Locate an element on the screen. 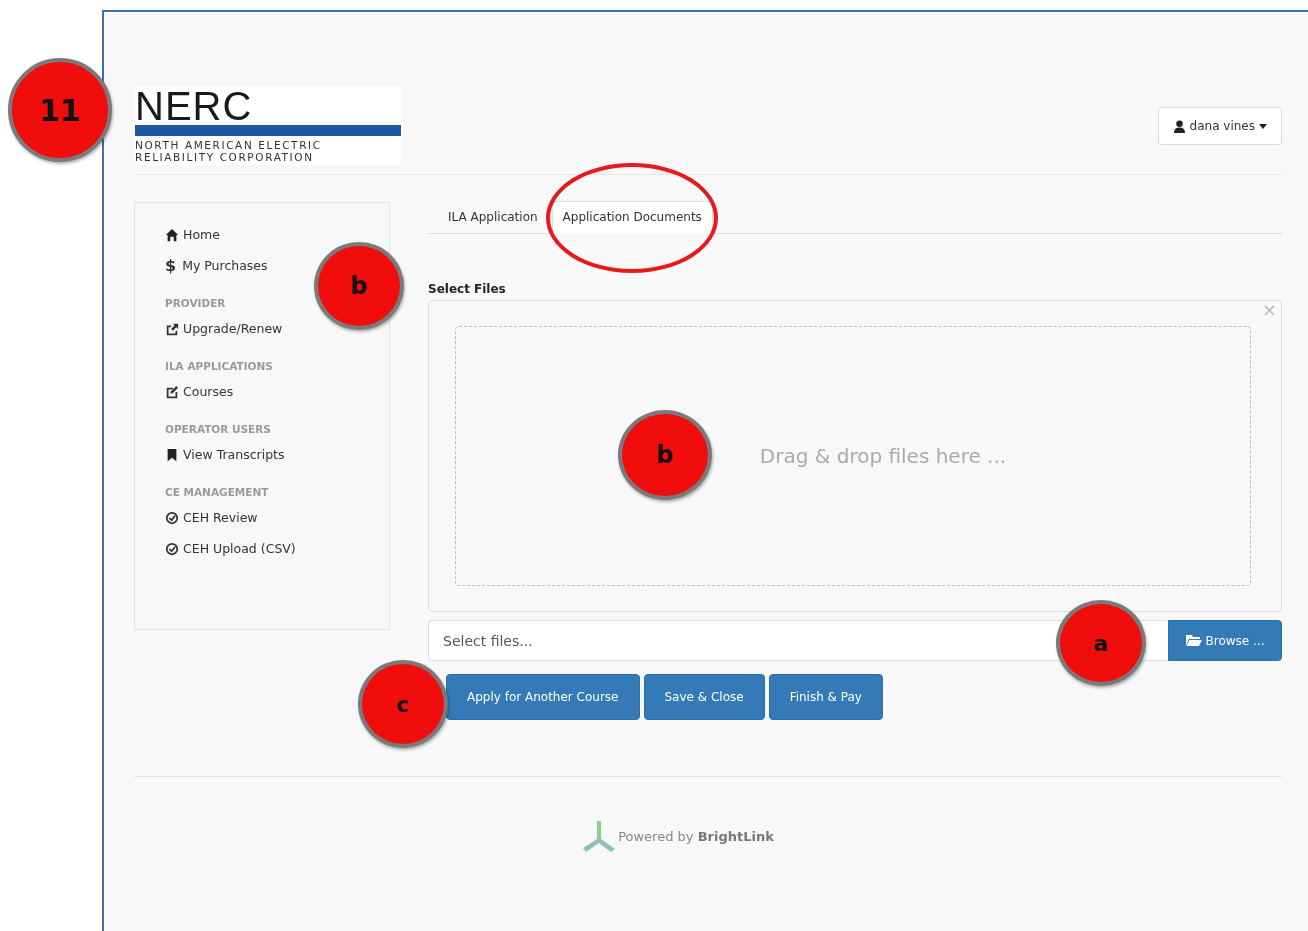 The height and width of the screenshot is (931, 1308). select-files-label: Select Files is located at coordinates (467, 289).